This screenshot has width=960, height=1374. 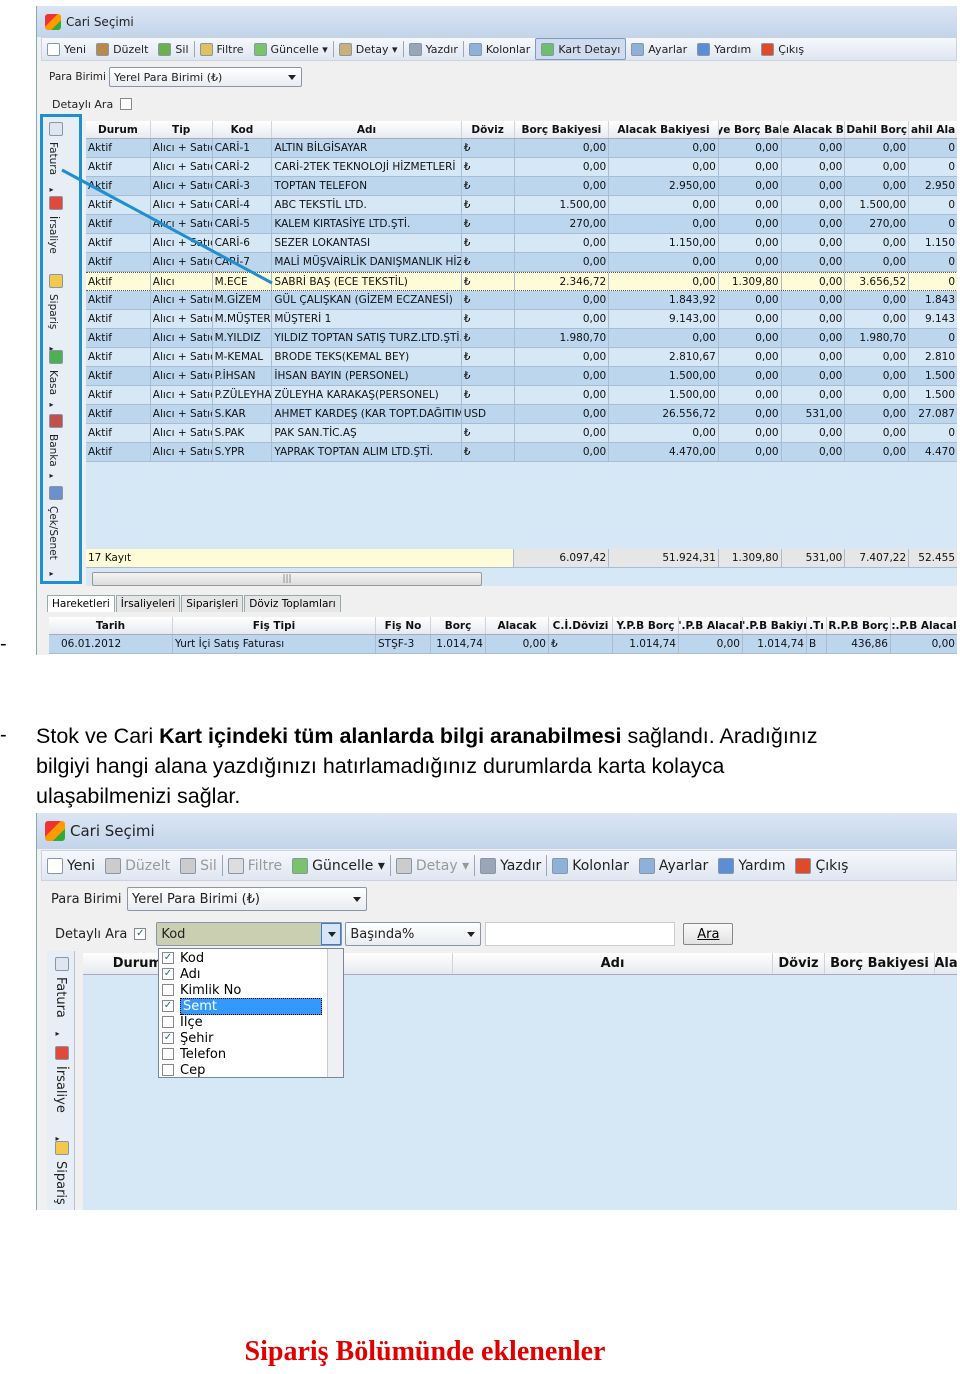 I want to click on para-birimi-label: Para Birimi, so click(x=86, y=899).